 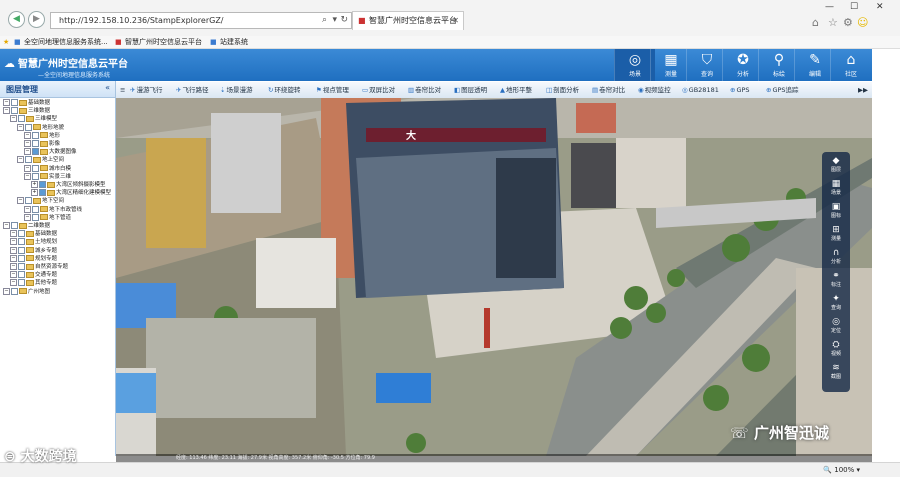 I want to click on tool-swipe: ▥卷帘比对, so click(x=424, y=90).